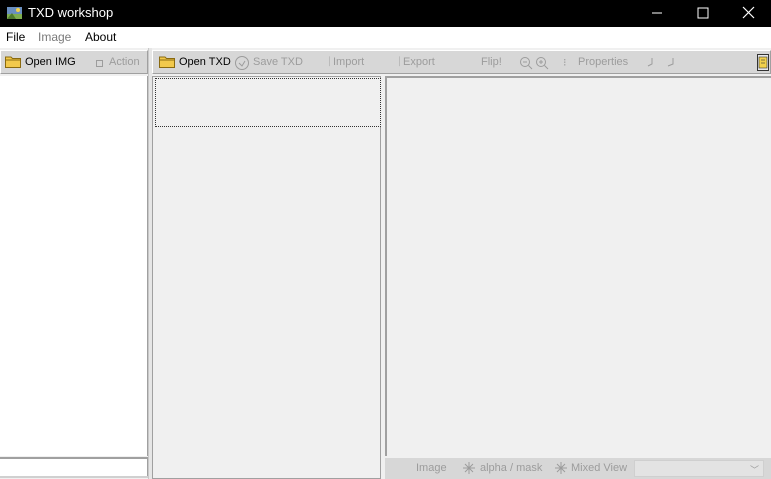  Describe the element at coordinates (74, 477) in the screenshot. I see `left-bottom-edge` at that location.